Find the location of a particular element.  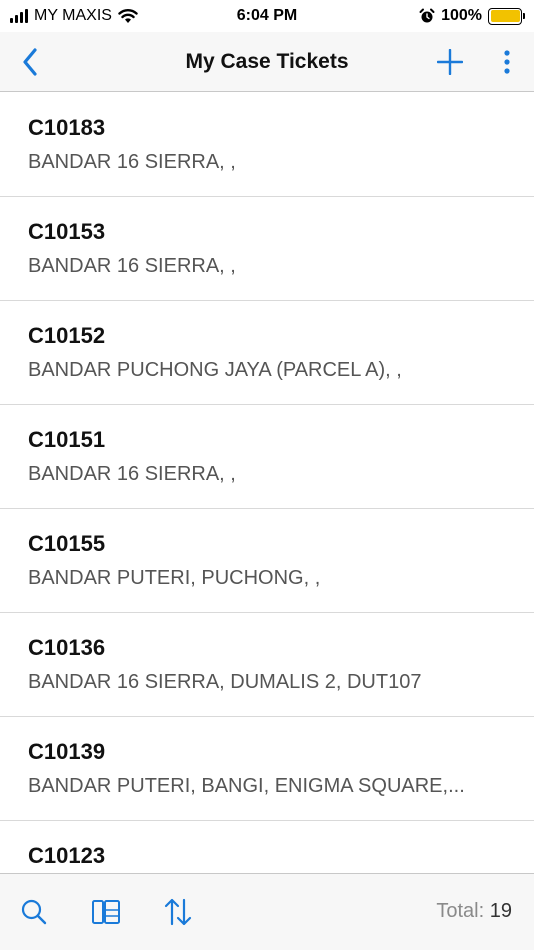

ticket-address: BANDAR PUCHONG JAYA (PARCEL A), , is located at coordinates (215, 370).